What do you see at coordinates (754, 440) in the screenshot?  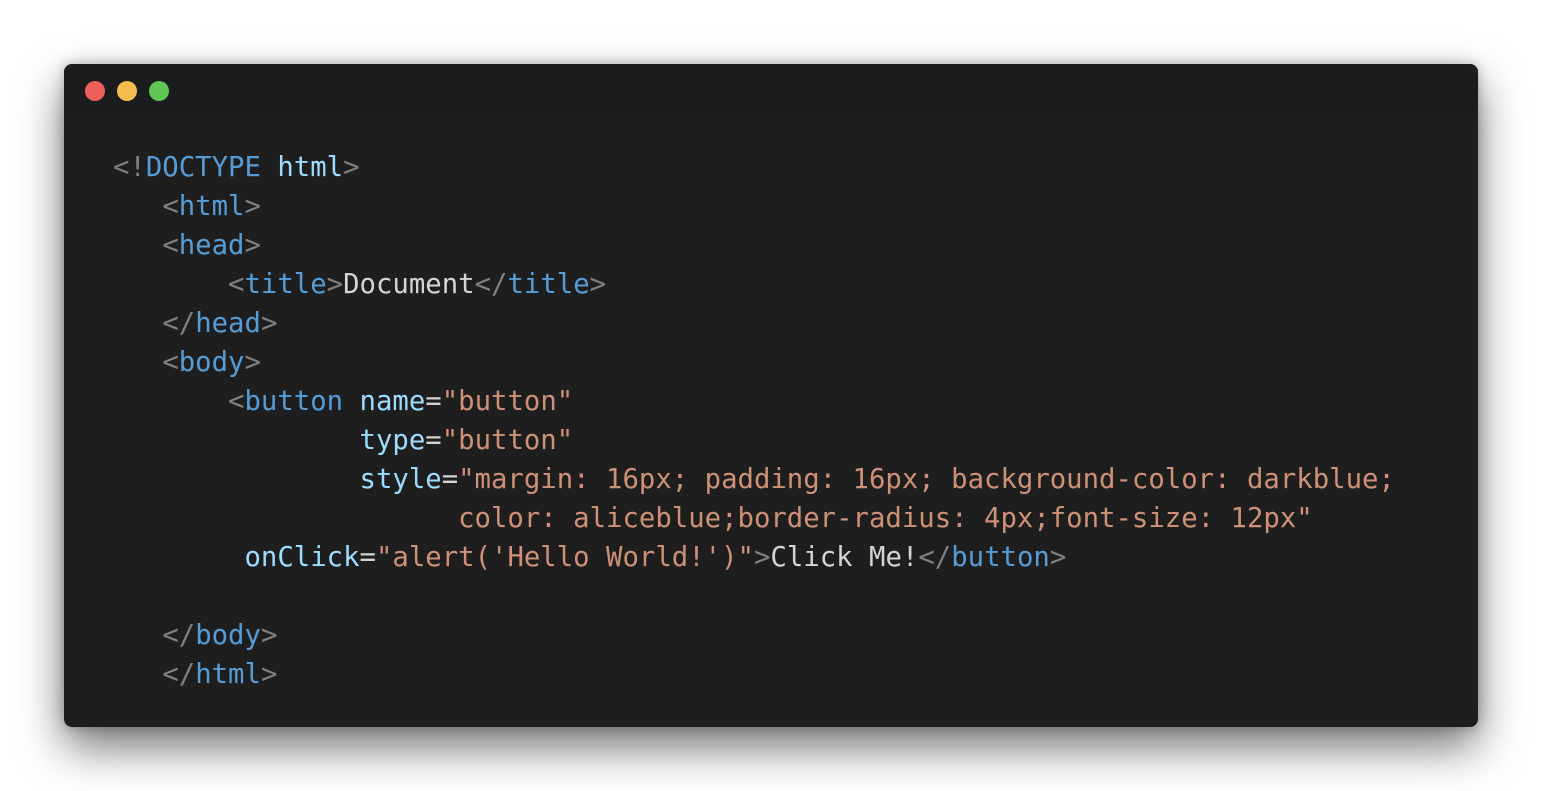 I see `code-line: type="button"` at bounding box center [754, 440].